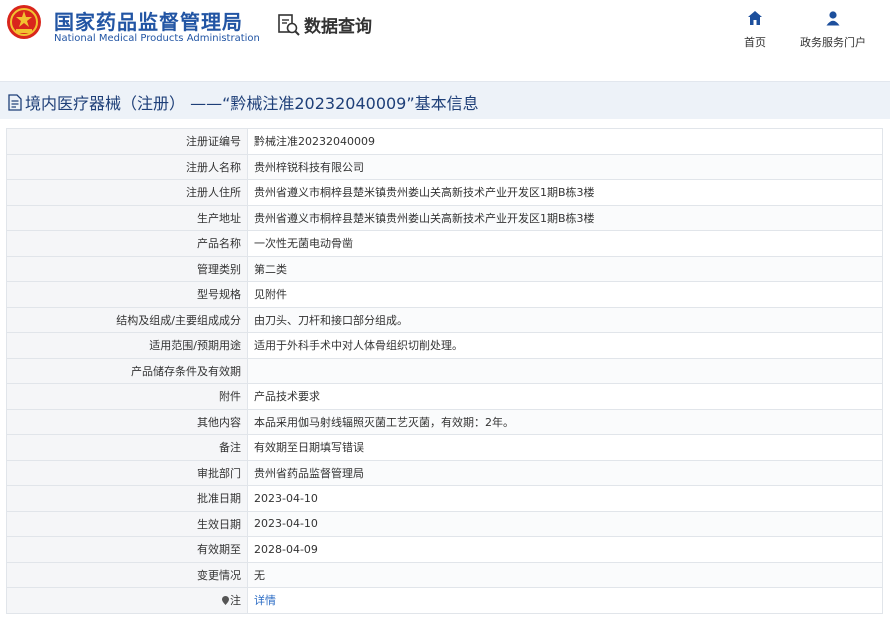  What do you see at coordinates (127, 192) in the screenshot?
I see `field-label: 注册人住所` at bounding box center [127, 192].